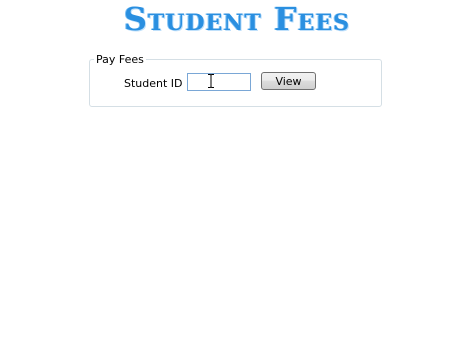 The height and width of the screenshot is (350, 474). What do you see at coordinates (237, 19) in the screenshot?
I see `page-title: Student Fees` at bounding box center [237, 19].